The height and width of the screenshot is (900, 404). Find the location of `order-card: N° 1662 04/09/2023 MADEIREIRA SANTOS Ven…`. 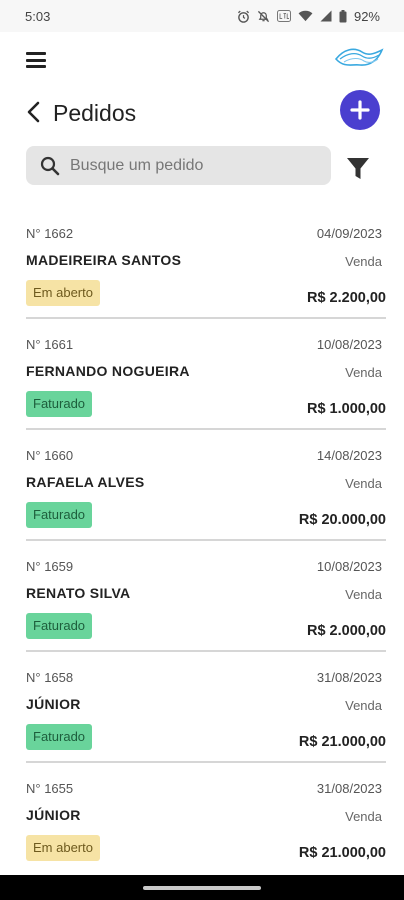

order-card: N° 1662 04/09/2023 MADEIREIRA SANTOS Ven… is located at coordinates (206, 263).